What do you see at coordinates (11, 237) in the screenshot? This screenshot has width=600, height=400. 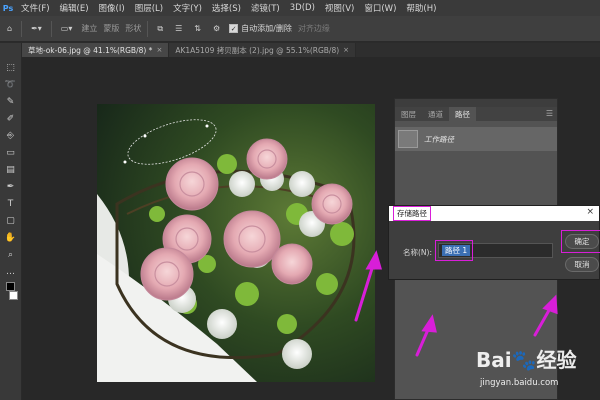 I see `hand-tool-icon: ✋` at bounding box center [11, 237].